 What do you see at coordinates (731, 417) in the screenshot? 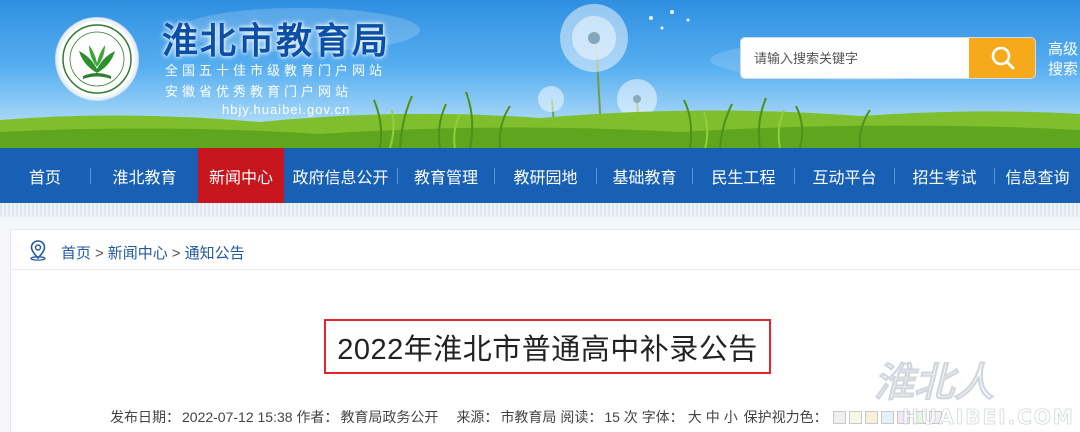
I see `font-size-small-button: 小` at bounding box center [731, 417].